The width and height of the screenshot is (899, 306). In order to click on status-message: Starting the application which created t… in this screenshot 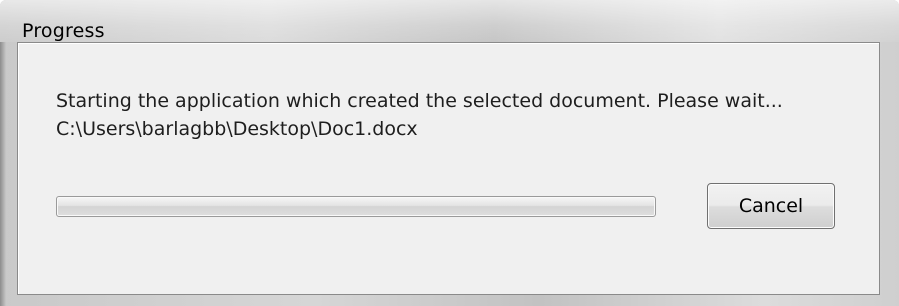, I will do `click(419, 115)`.